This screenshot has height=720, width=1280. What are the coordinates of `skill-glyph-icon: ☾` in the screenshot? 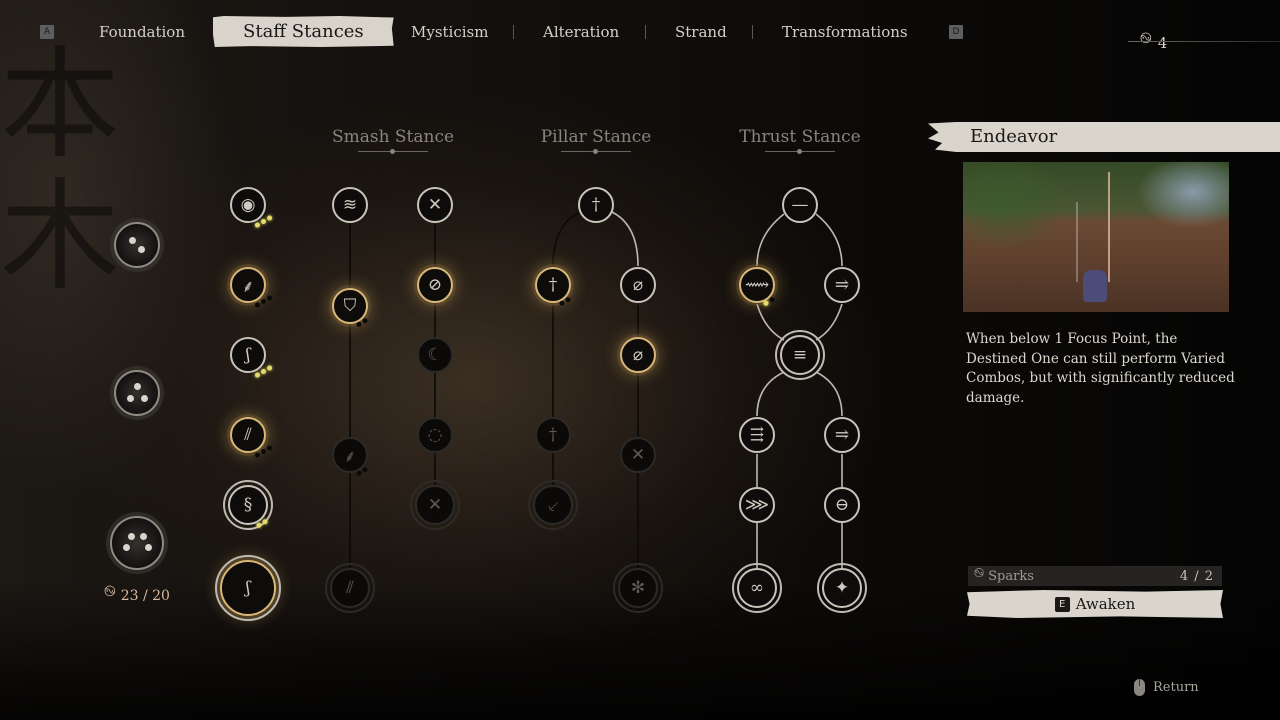 It's located at (435, 355).